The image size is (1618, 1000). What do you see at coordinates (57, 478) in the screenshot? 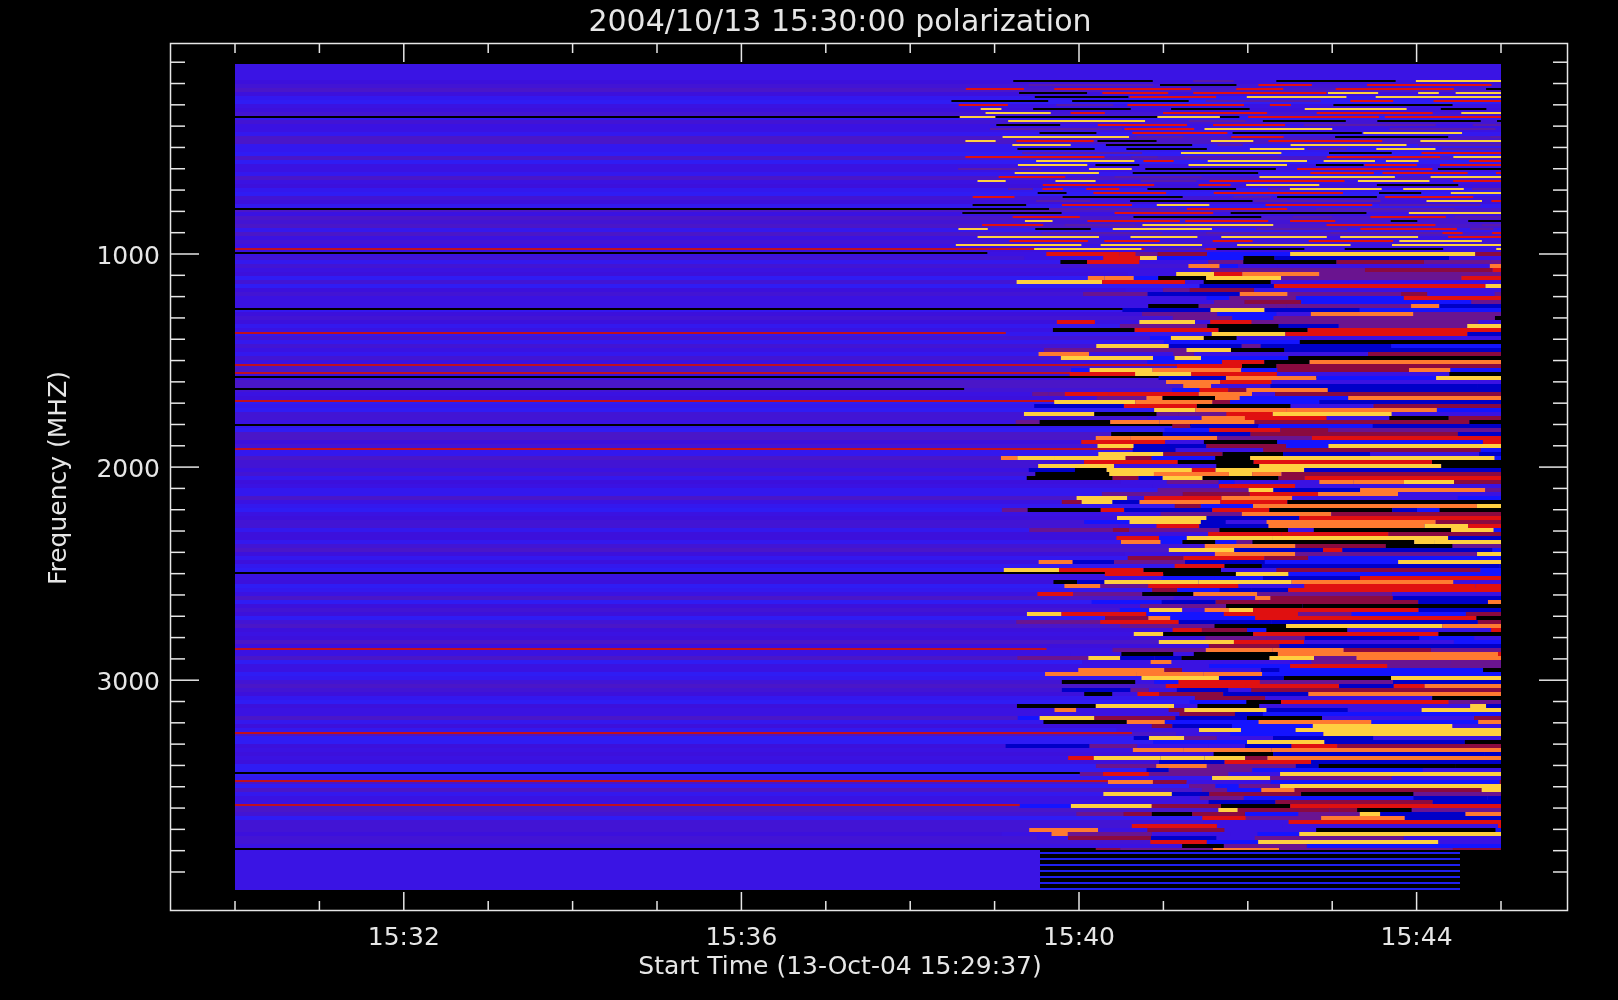
I see `axis-label: Frequency (MHZ)` at bounding box center [57, 478].